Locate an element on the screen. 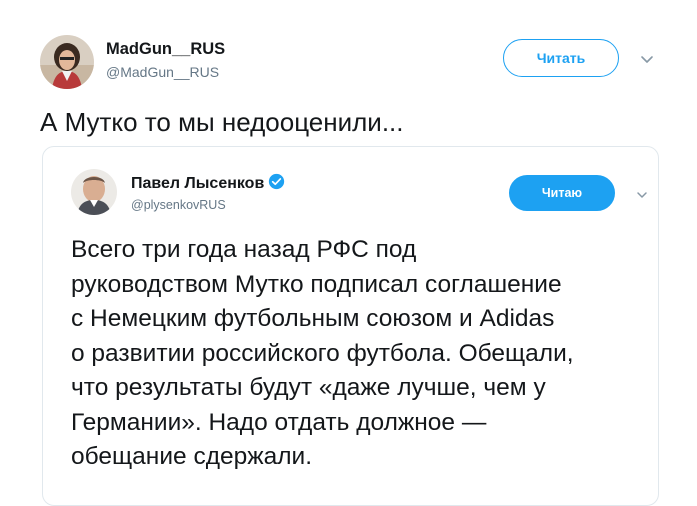 This screenshot has height=506, width=697. quoted-tweet-line: с Немецким футбольным союзом и Adidas is located at coordinates (313, 318).